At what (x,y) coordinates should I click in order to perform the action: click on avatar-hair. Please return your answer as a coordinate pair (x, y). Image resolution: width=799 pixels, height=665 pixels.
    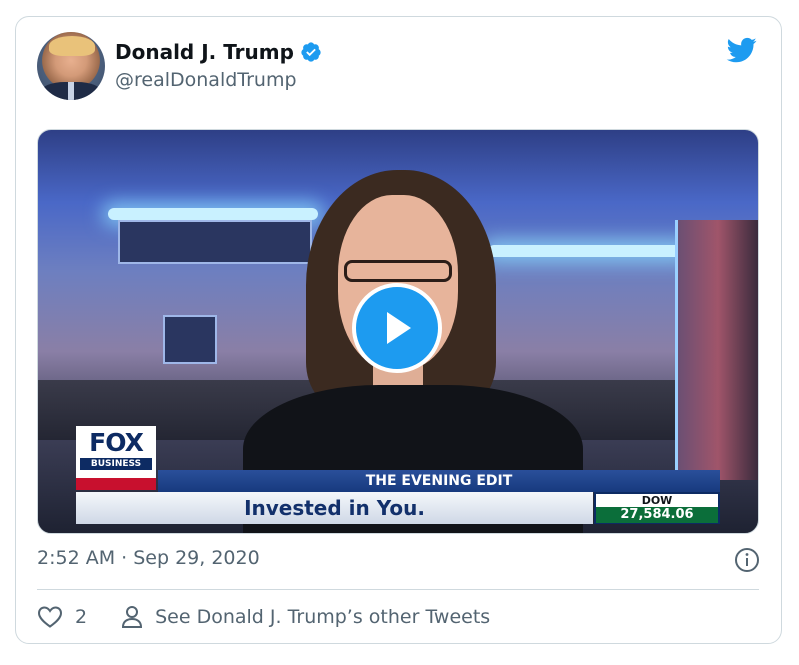
    Looking at the image, I should click on (72, 46).